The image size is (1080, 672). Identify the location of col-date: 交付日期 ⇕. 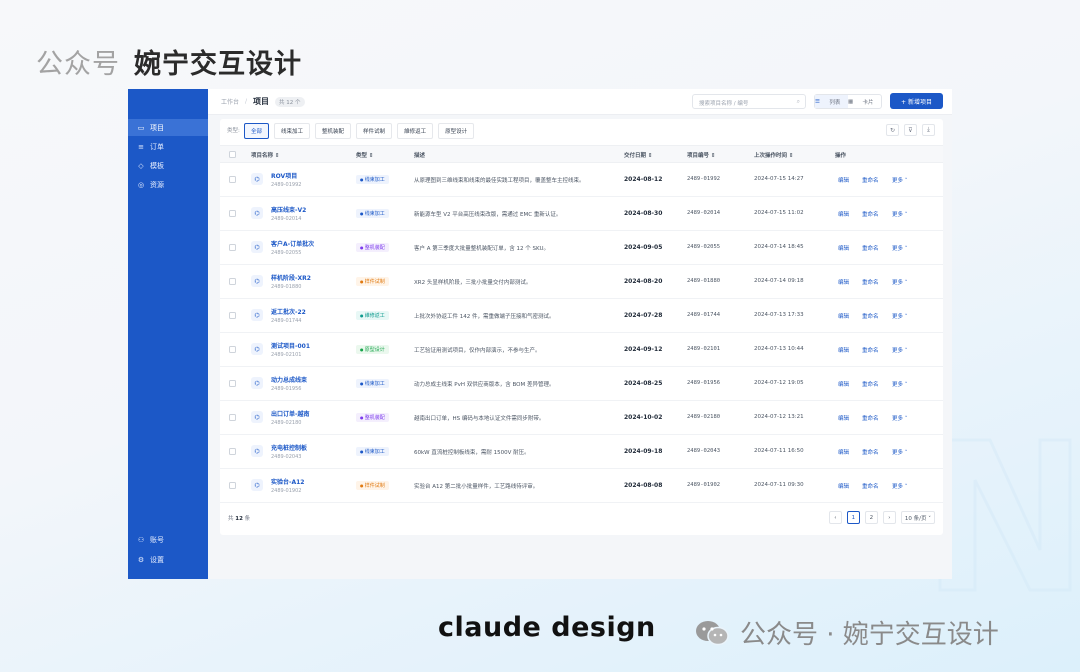
(638, 155).